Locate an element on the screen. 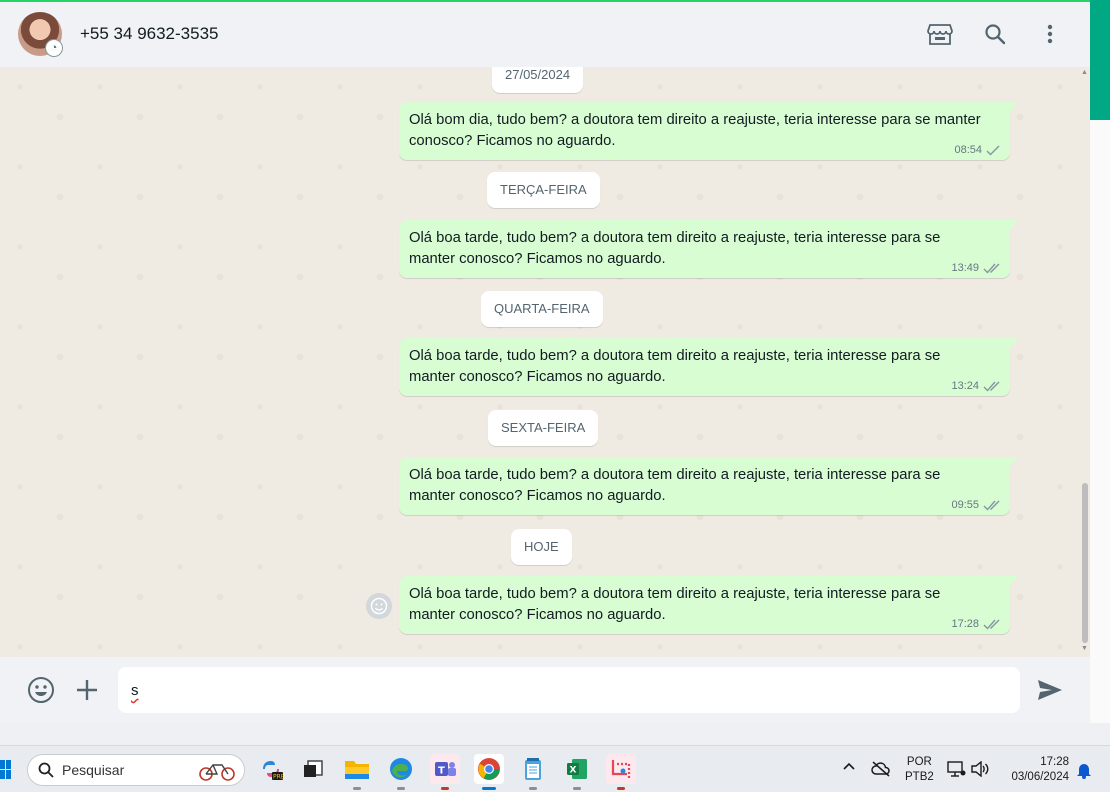  contact-name: +55 34 9632-3535 is located at coordinates (149, 34).